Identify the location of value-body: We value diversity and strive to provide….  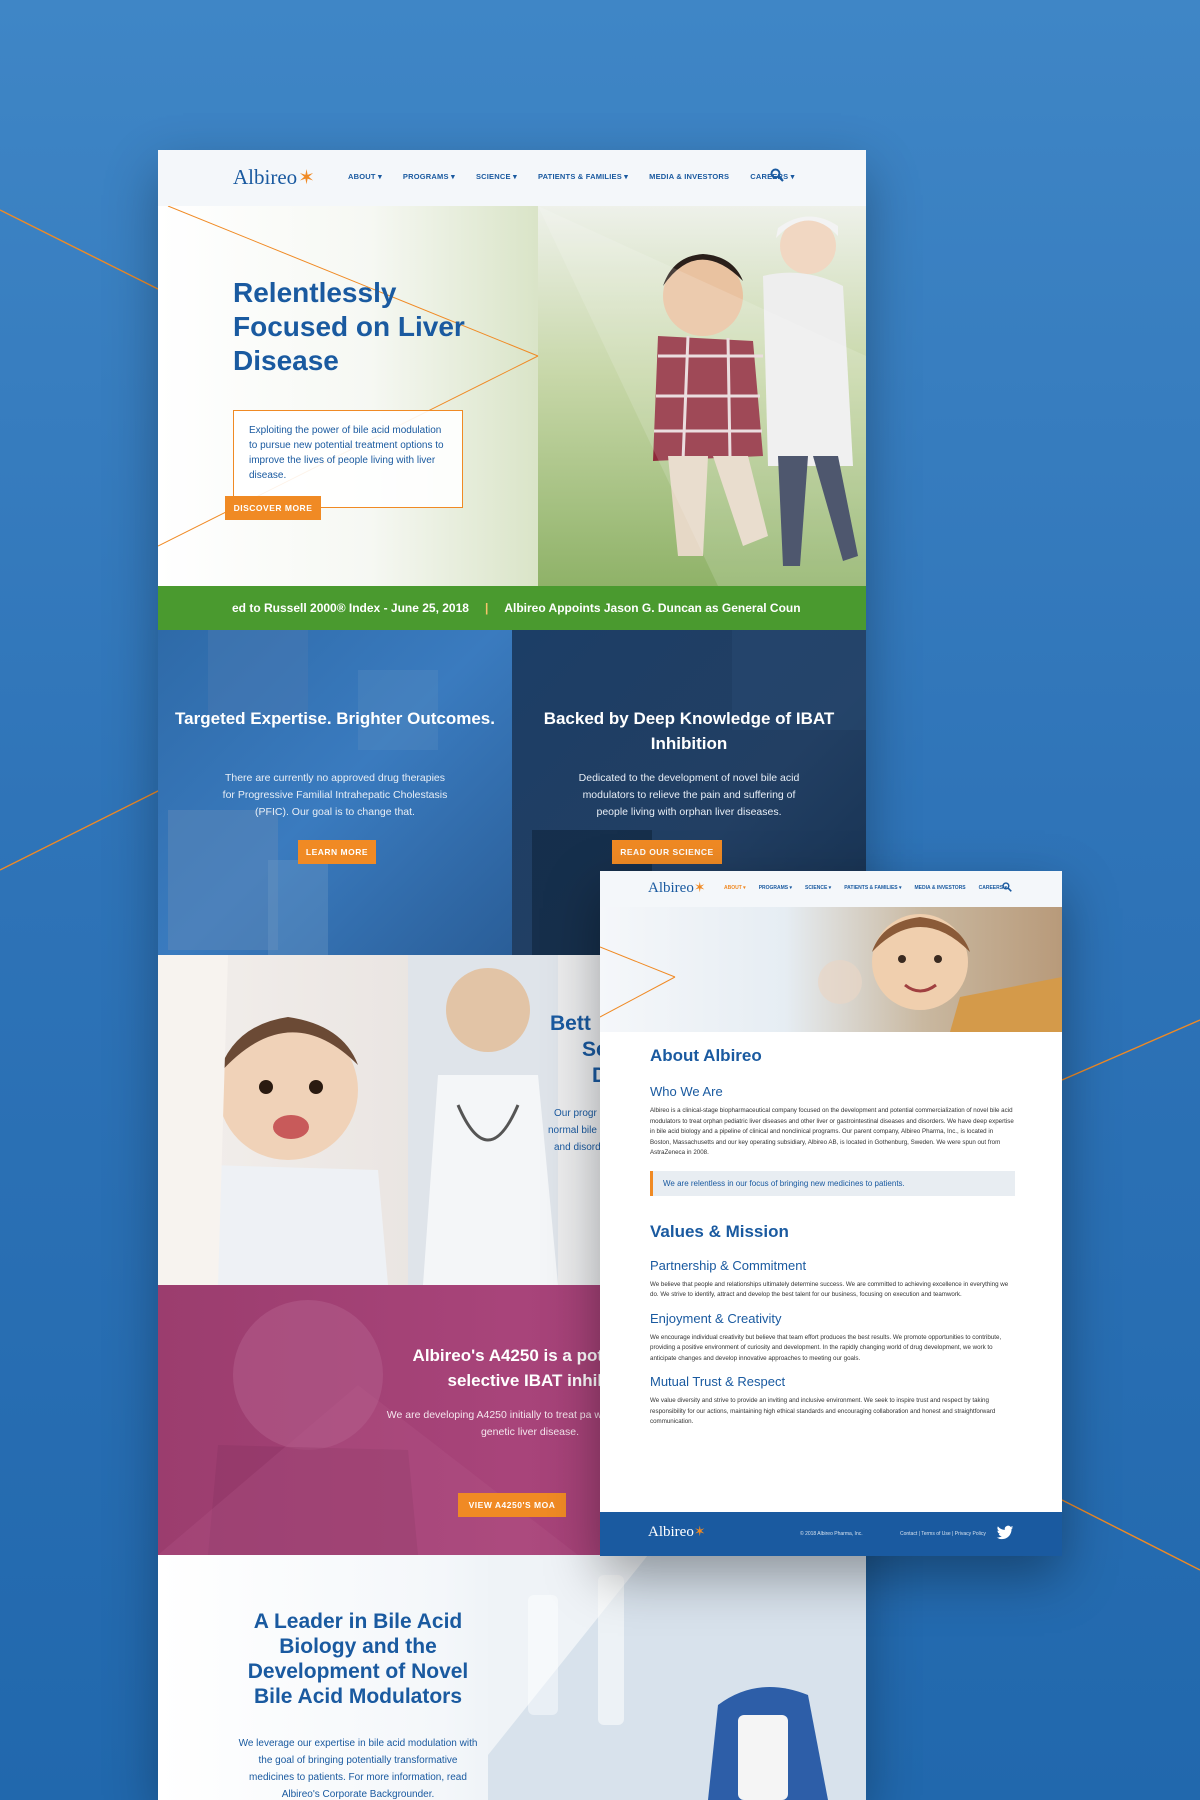
(823, 1411).